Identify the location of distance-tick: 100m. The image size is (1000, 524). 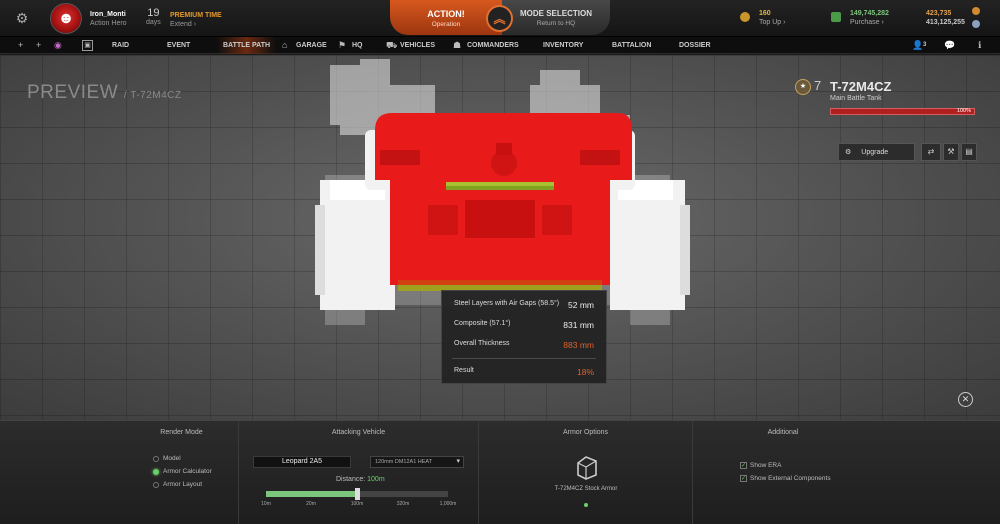
(357, 504).